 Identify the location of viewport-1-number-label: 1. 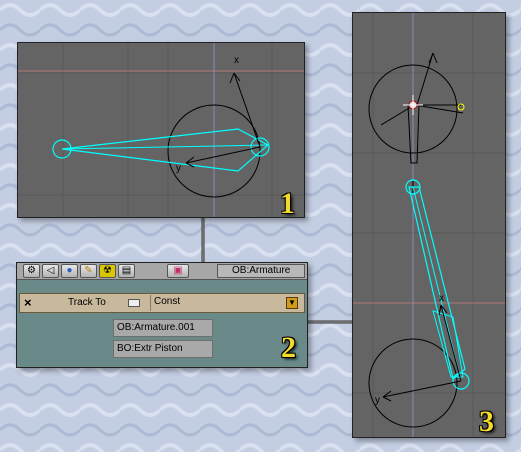
(287, 203).